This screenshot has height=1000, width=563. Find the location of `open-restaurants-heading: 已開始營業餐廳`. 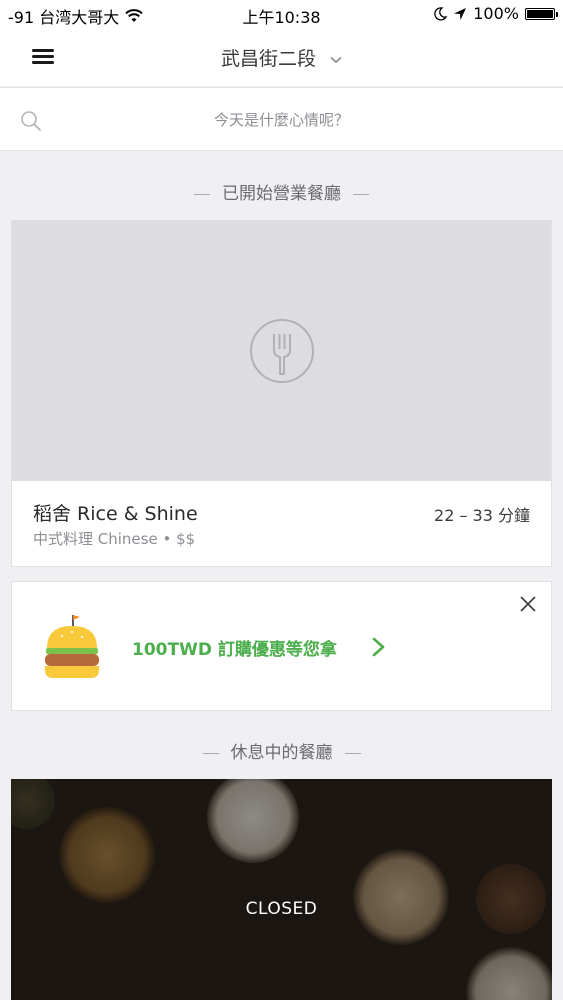

open-restaurants-heading: 已開始營業餐廳 is located at coordinates (281, 191).